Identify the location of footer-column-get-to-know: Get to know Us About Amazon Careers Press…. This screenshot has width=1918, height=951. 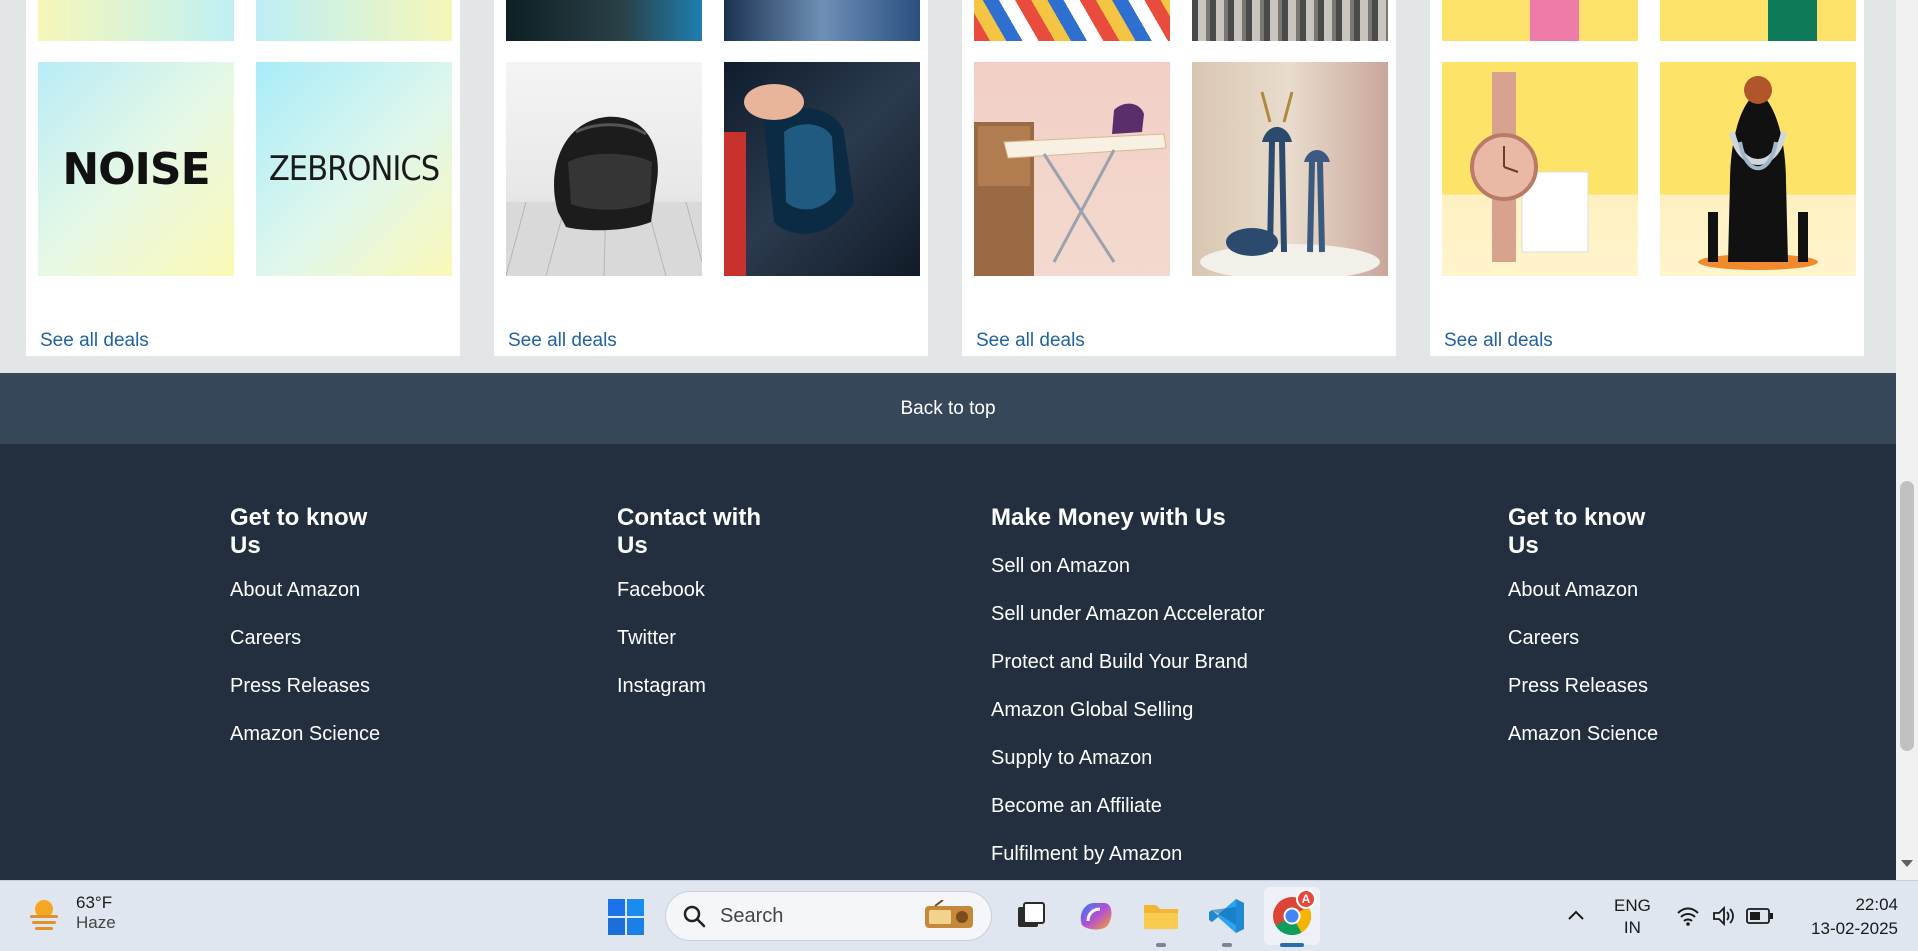
(305, 637).